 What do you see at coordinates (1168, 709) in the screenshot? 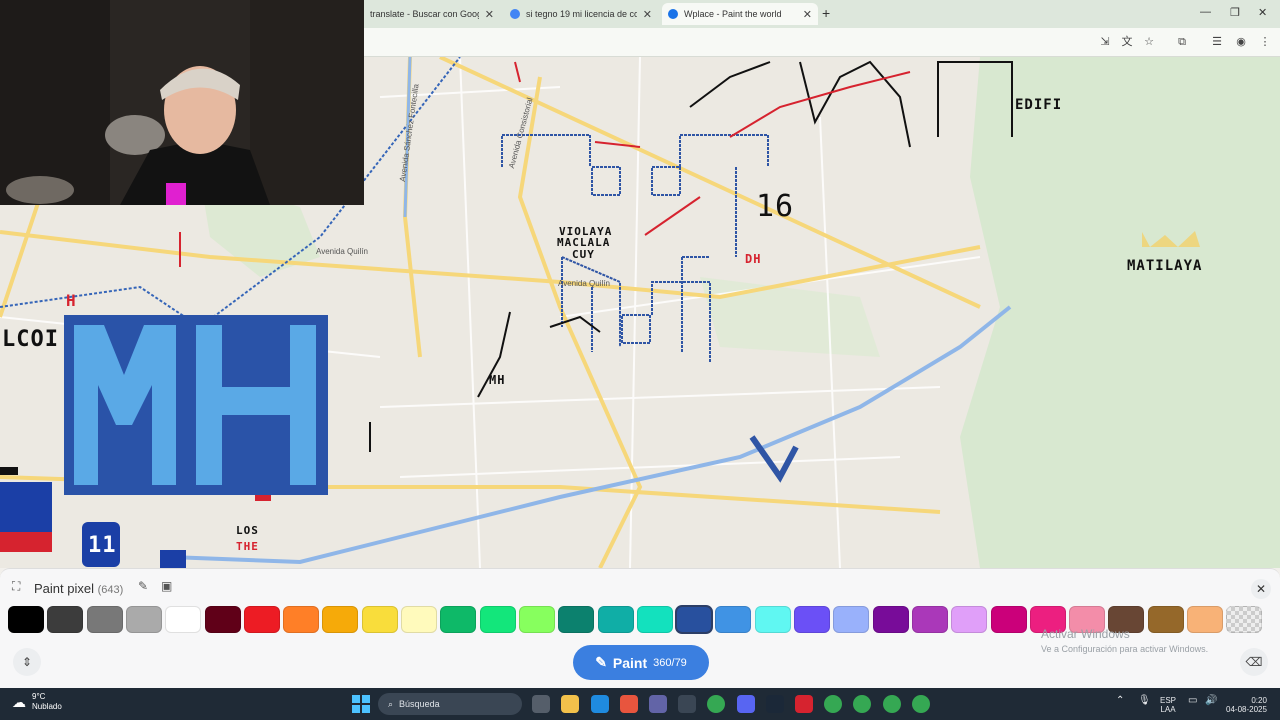
I see `language-layout: LAA` at bounding box center [1168, 709].